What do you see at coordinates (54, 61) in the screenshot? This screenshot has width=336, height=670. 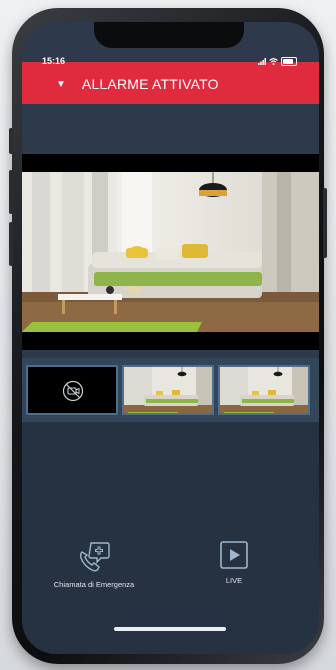 I see `status-time: 15:16` at bounding box center [54, 61].